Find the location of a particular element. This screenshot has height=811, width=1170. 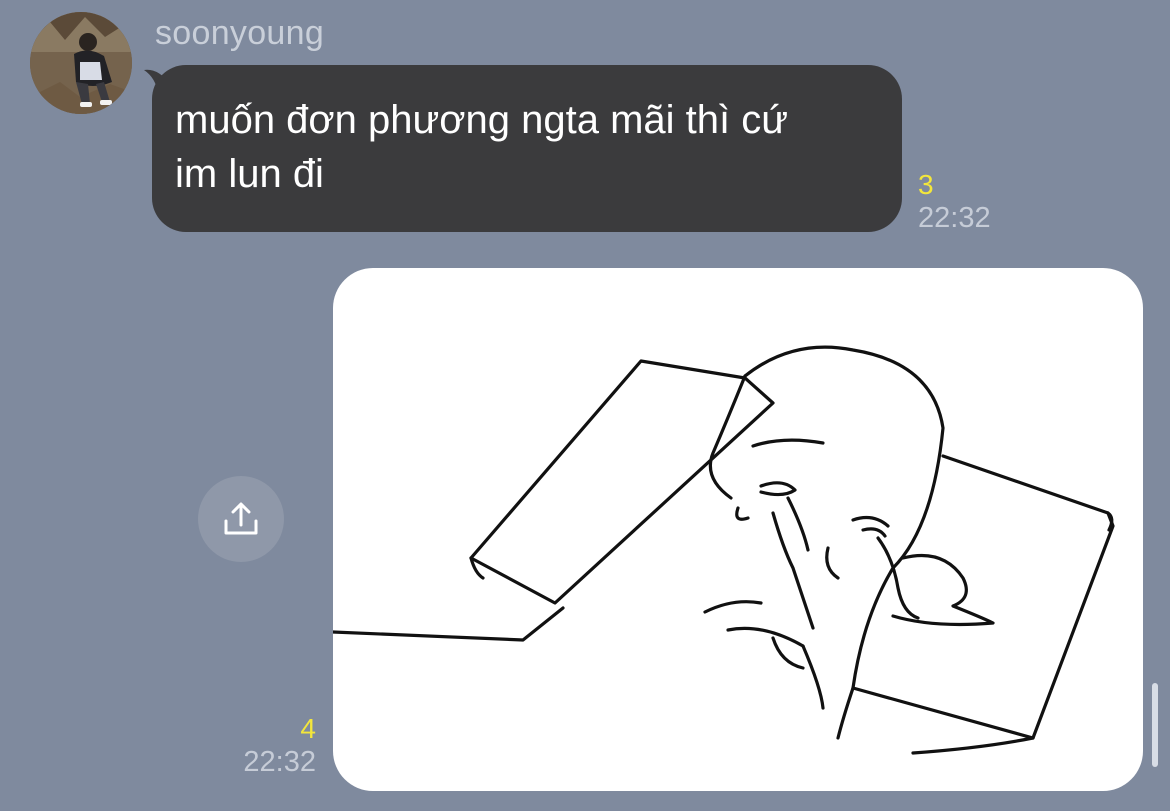

outgoing-message-meta: 4 22:32 is located at coordinates (279, 747).